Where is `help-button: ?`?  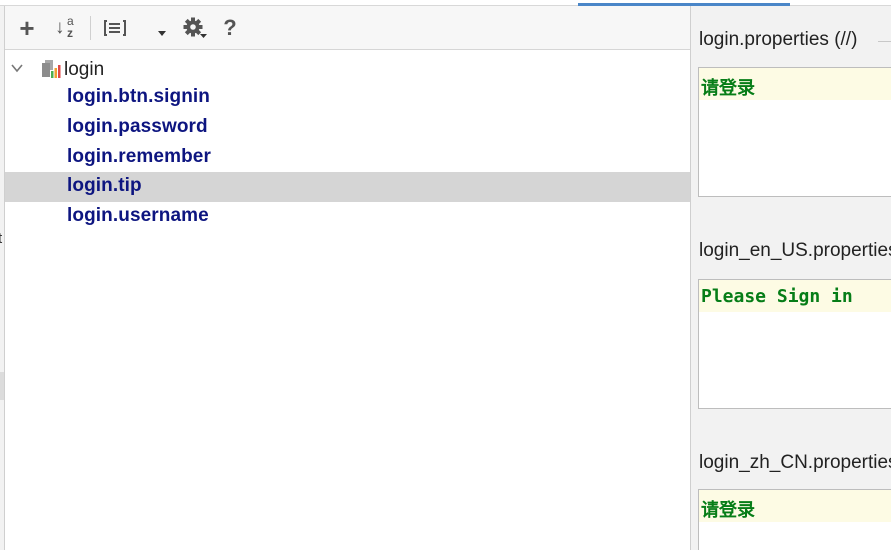 help-button: ? is located at coordinates (230, 27).